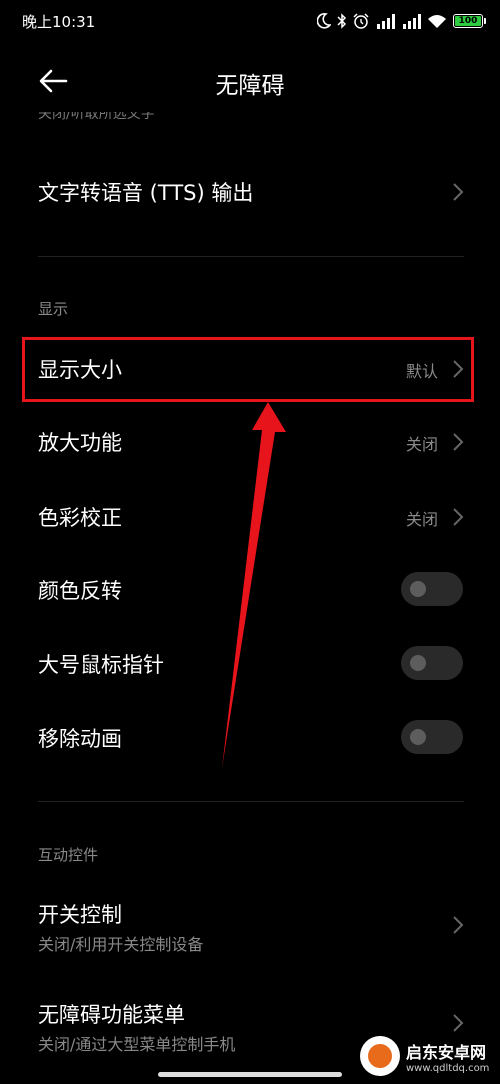 The image size is (500, 1084). I want to click on watermark-name: 启东安卓网, so click(446, 1052).